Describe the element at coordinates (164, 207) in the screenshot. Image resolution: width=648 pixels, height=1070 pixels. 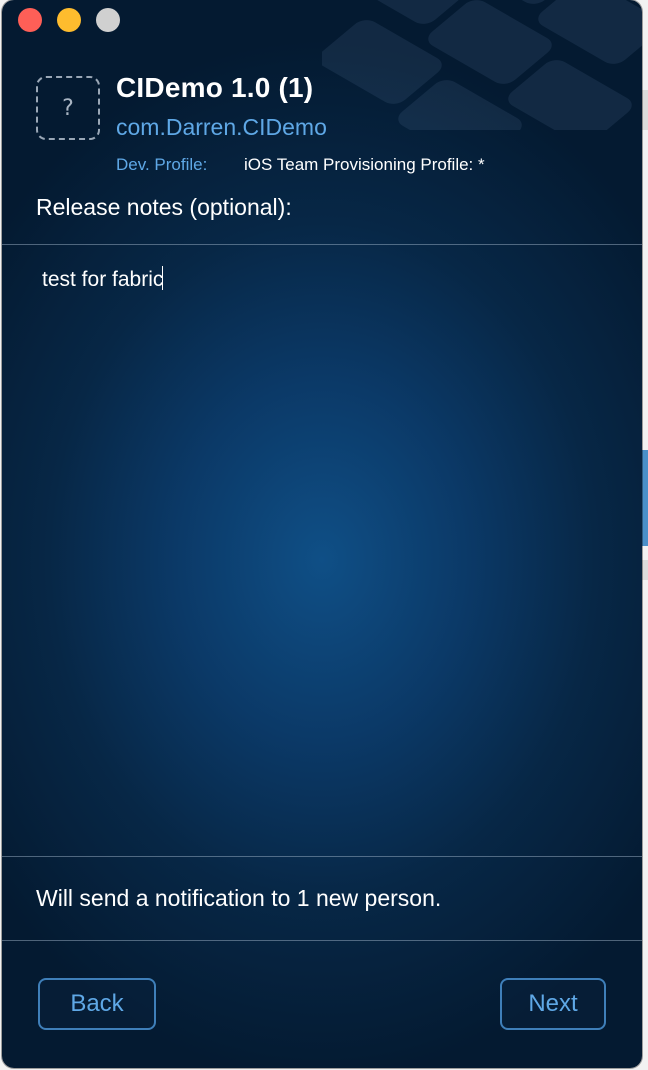
I see `release-notes-label: Release notes (optional):` at that location.